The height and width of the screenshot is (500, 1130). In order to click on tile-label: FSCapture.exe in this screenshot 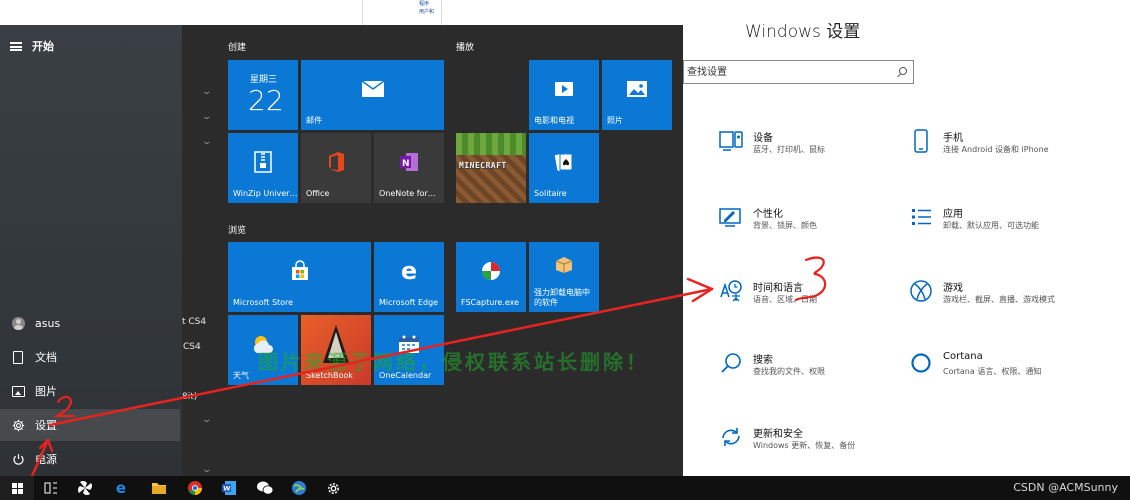, I will do `click(490, 302)`.